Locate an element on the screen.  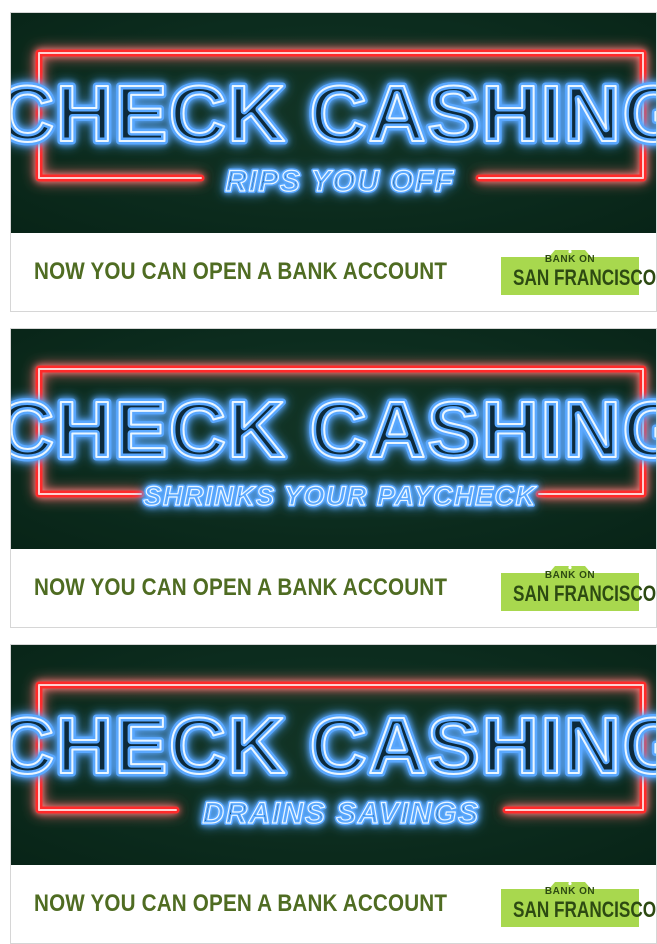
banner-subtitle-core: RIPS YOU OFF is located at coordinates (339, 181).